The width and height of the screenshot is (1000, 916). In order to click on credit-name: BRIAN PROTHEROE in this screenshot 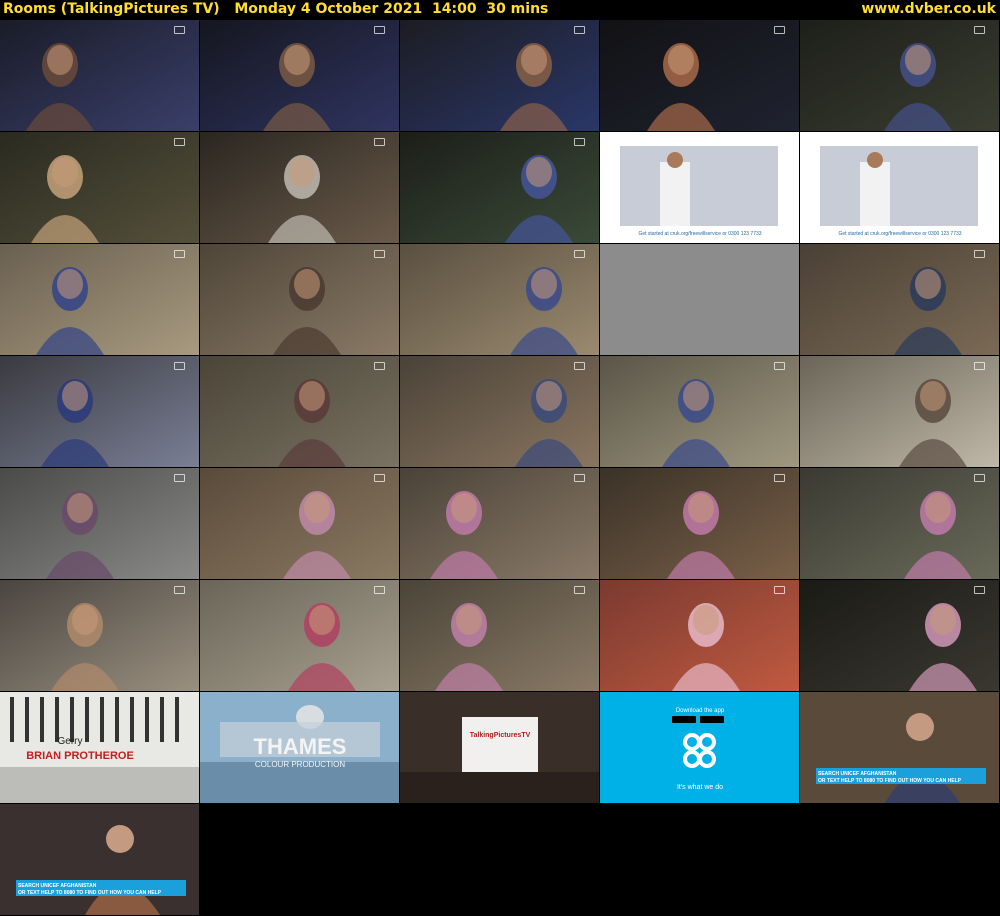, I will do `click(80, 756)`.